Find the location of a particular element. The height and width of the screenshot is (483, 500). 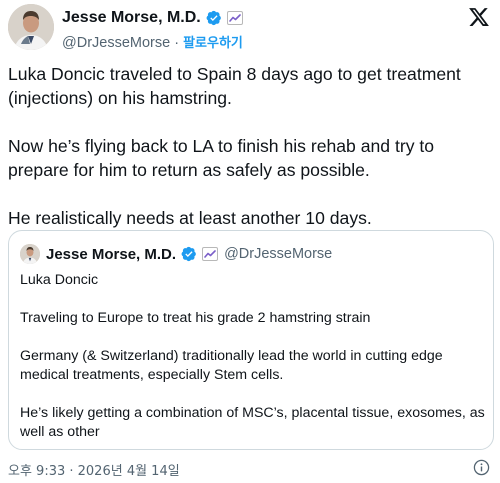

quoted-affiliation-badge-icon is located at coordinates (210, 254).